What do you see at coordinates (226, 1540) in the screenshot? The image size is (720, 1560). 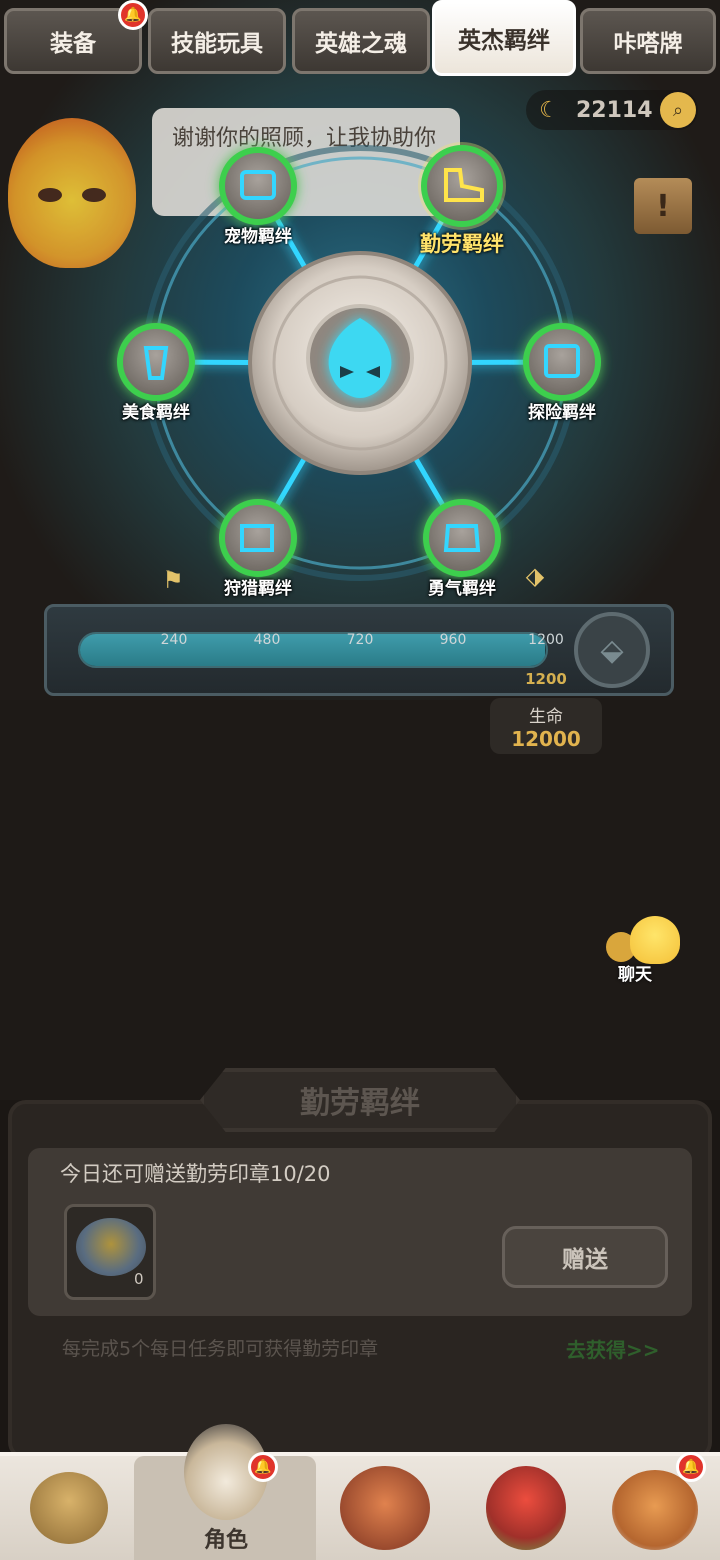 I see `nav-character-label: 角色` at bounding box center [226, 1540].